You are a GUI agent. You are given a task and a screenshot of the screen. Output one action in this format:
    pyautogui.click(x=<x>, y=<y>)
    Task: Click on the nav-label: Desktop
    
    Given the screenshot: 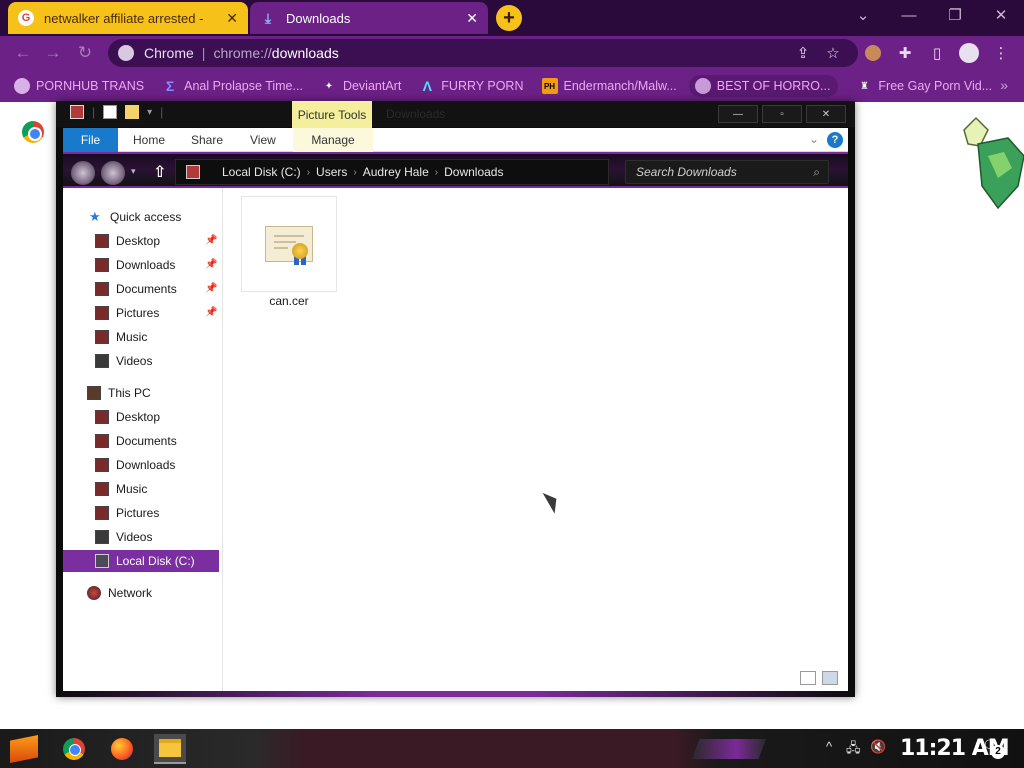 What is the action you would take?
    pyautogui.click(x=138, y=241)
    